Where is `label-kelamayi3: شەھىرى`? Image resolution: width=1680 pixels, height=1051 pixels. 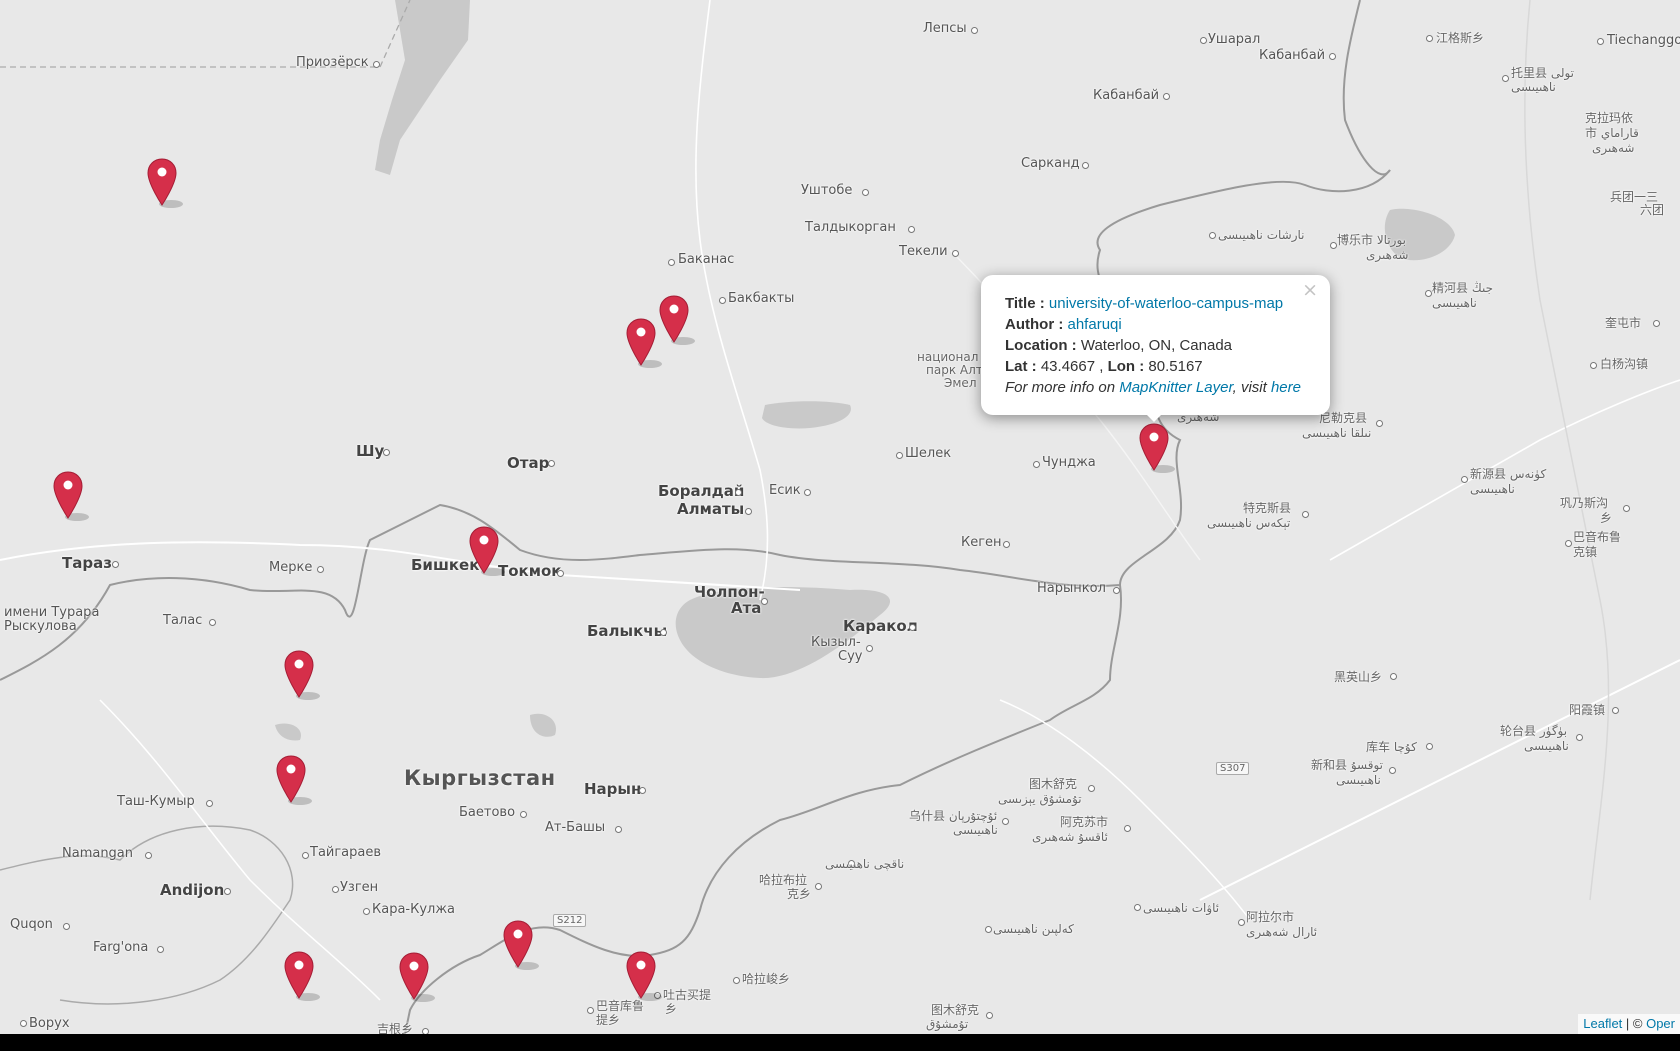
label-kelamayi3: شەھىرى is located at coordinates (1613, 148).